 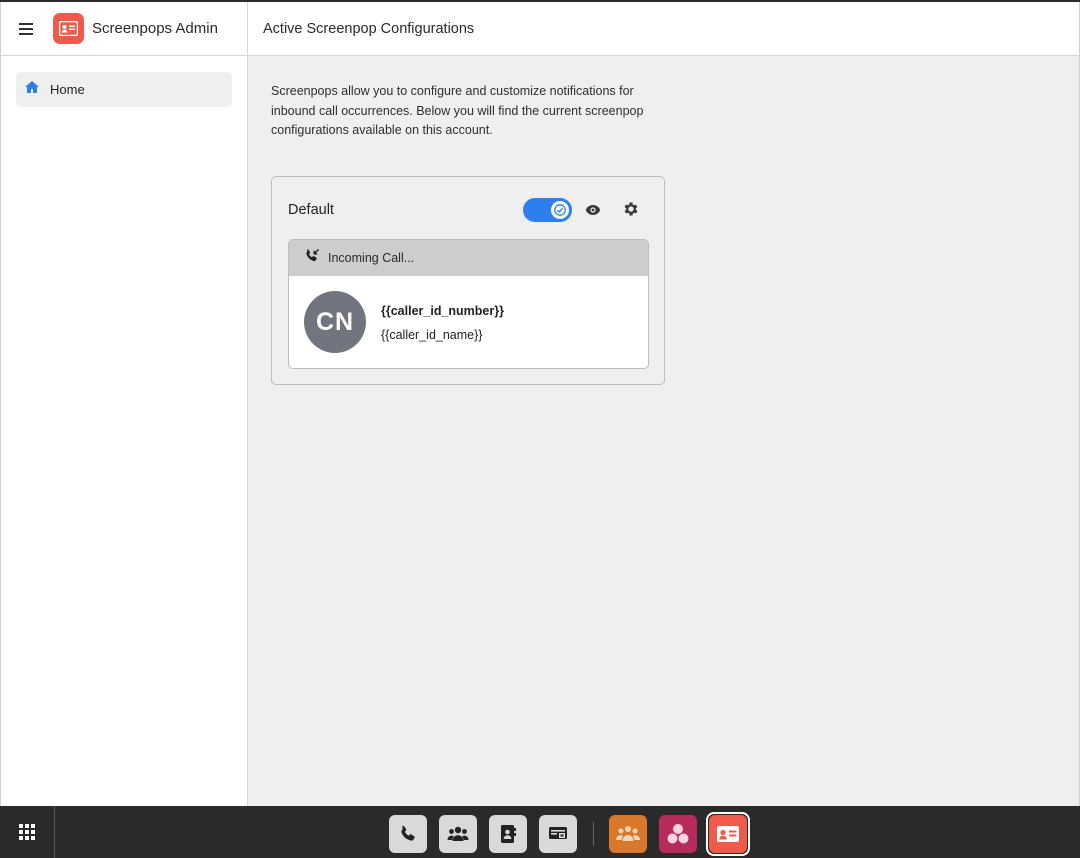 What do you see at coordinates (628, 834) in the screenshot?
I see `team-icon` at bounding box center [628, 834].